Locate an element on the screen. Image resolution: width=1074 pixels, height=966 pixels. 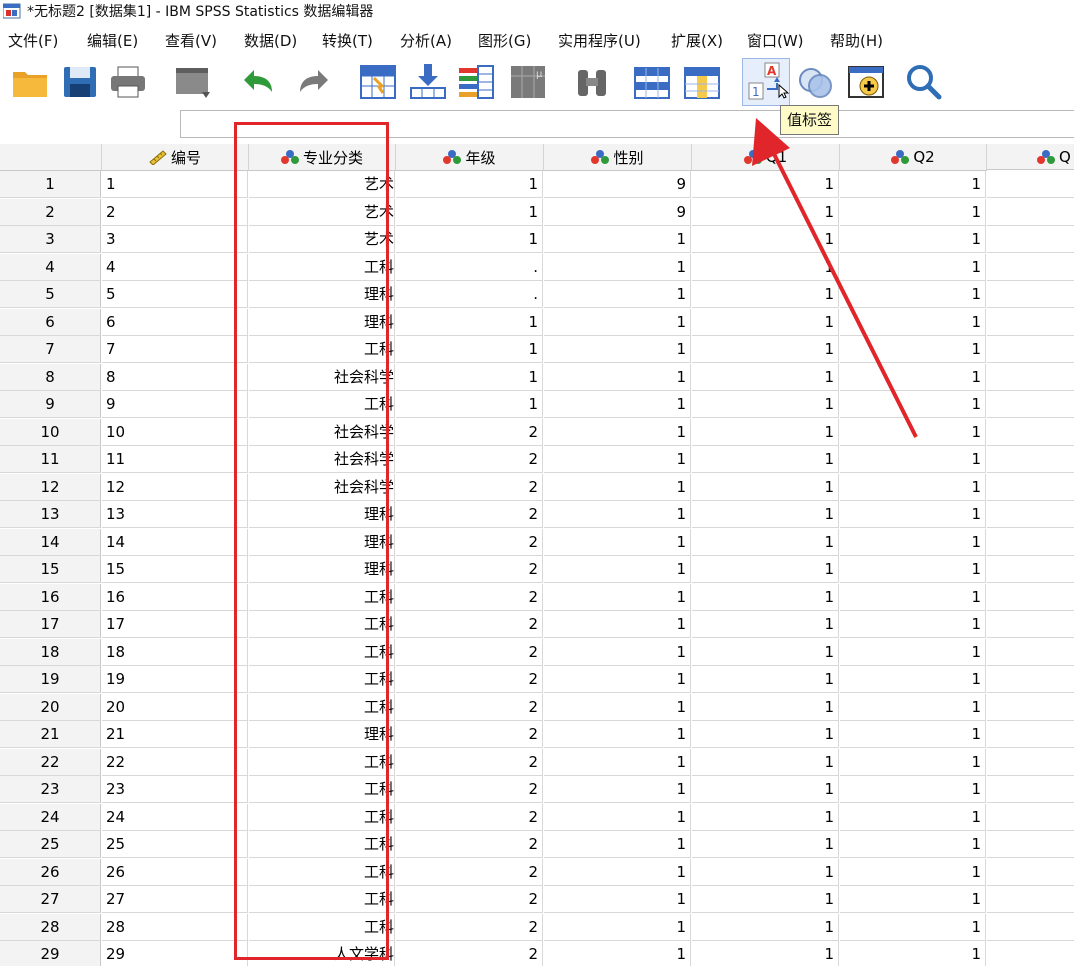
row-number: 15 is located at coordinates (50, 569).